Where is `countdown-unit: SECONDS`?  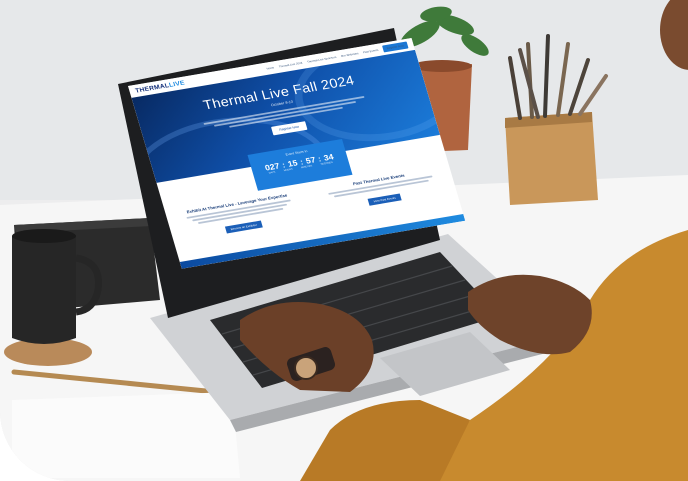 countdown-unit: SECONDS is located at coordinates (327, 163).